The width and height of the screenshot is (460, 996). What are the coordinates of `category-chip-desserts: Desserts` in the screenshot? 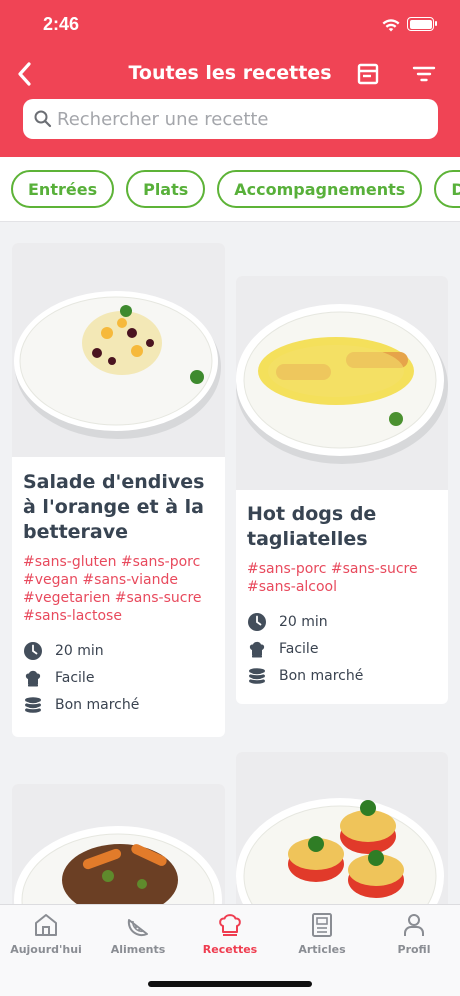 It's located at (447, 189).